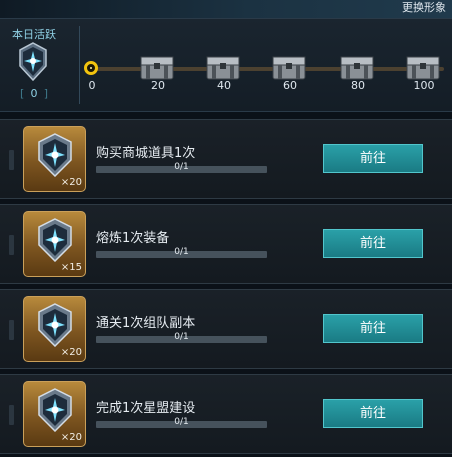 The height and width of the screenshot is (457, 452). What do you see at coordinates (146, 153) in the screenshot?
I see `task-name: 购买商城道具1次` at bounding box center [146, 153].